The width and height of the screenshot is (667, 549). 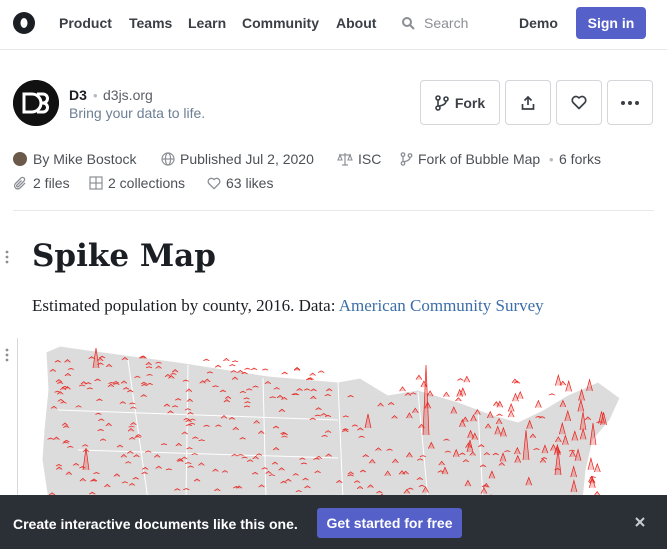 I want to click on likes-meta: 63 likes, so click(x=240, y=183).